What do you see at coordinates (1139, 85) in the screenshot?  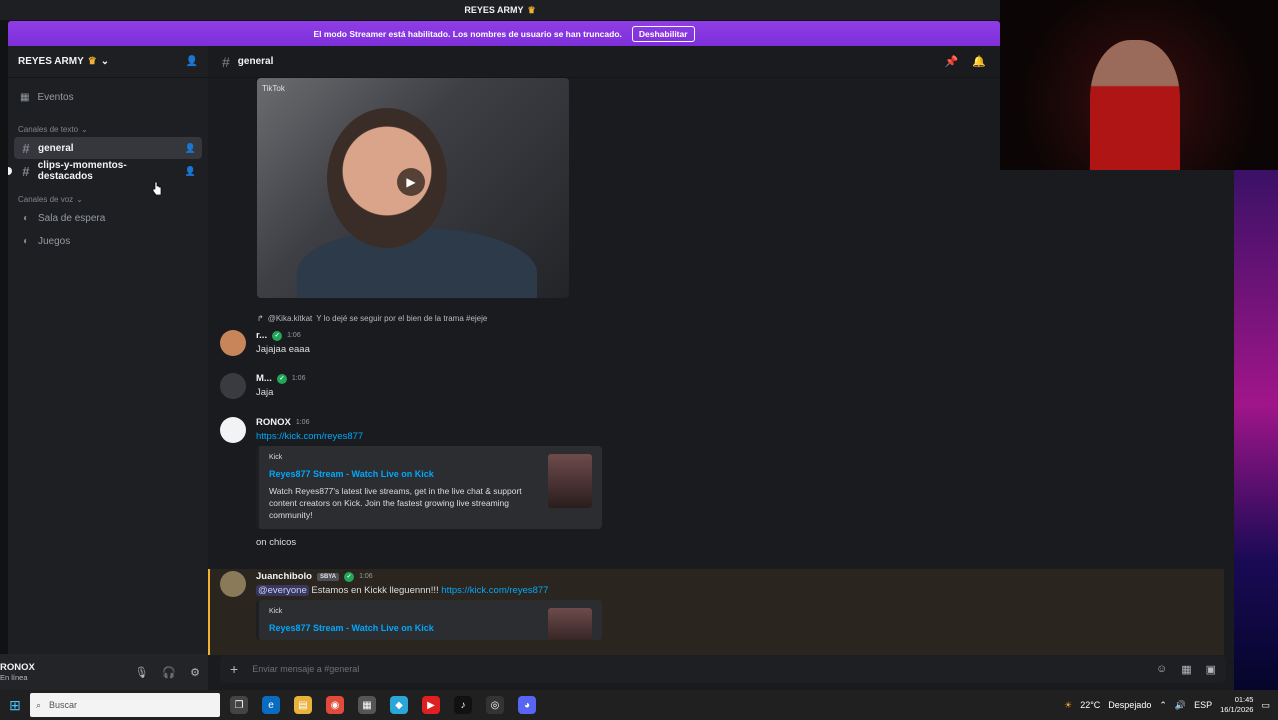 I see `webcam-overlay` at bounding box center [1139, 85].